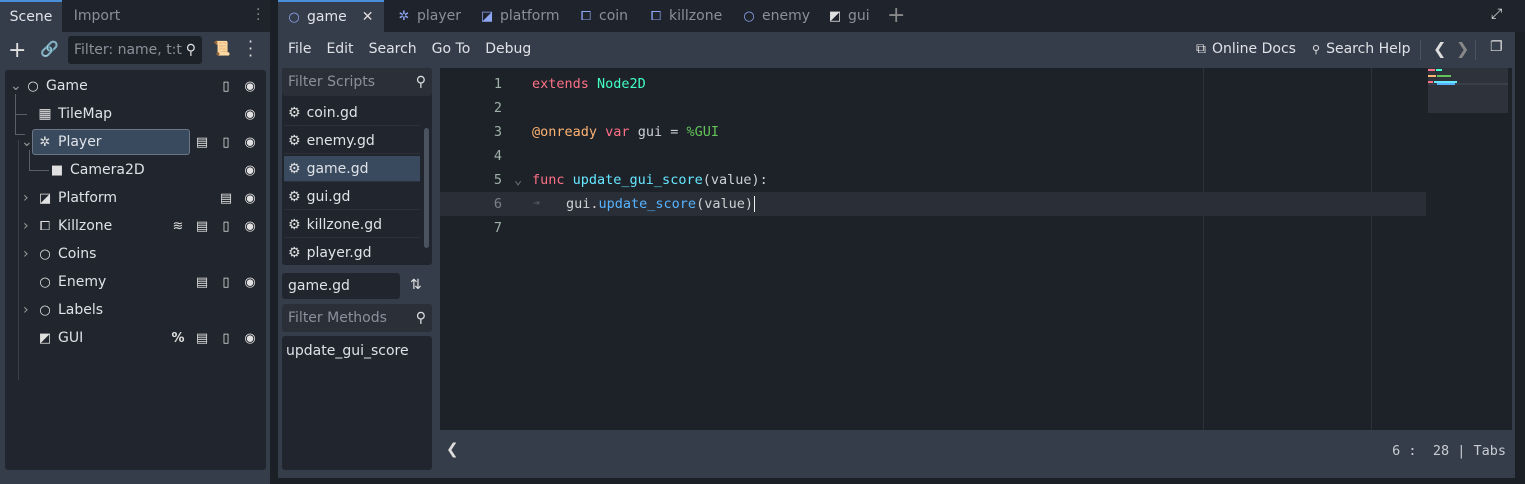 Image resolution: width=1525 pixels, height=484 pixels. I want to click on tree-item-killzone: › ⧠ Killzone ≋ ▤ ▯ ◉, so click(135, 226).